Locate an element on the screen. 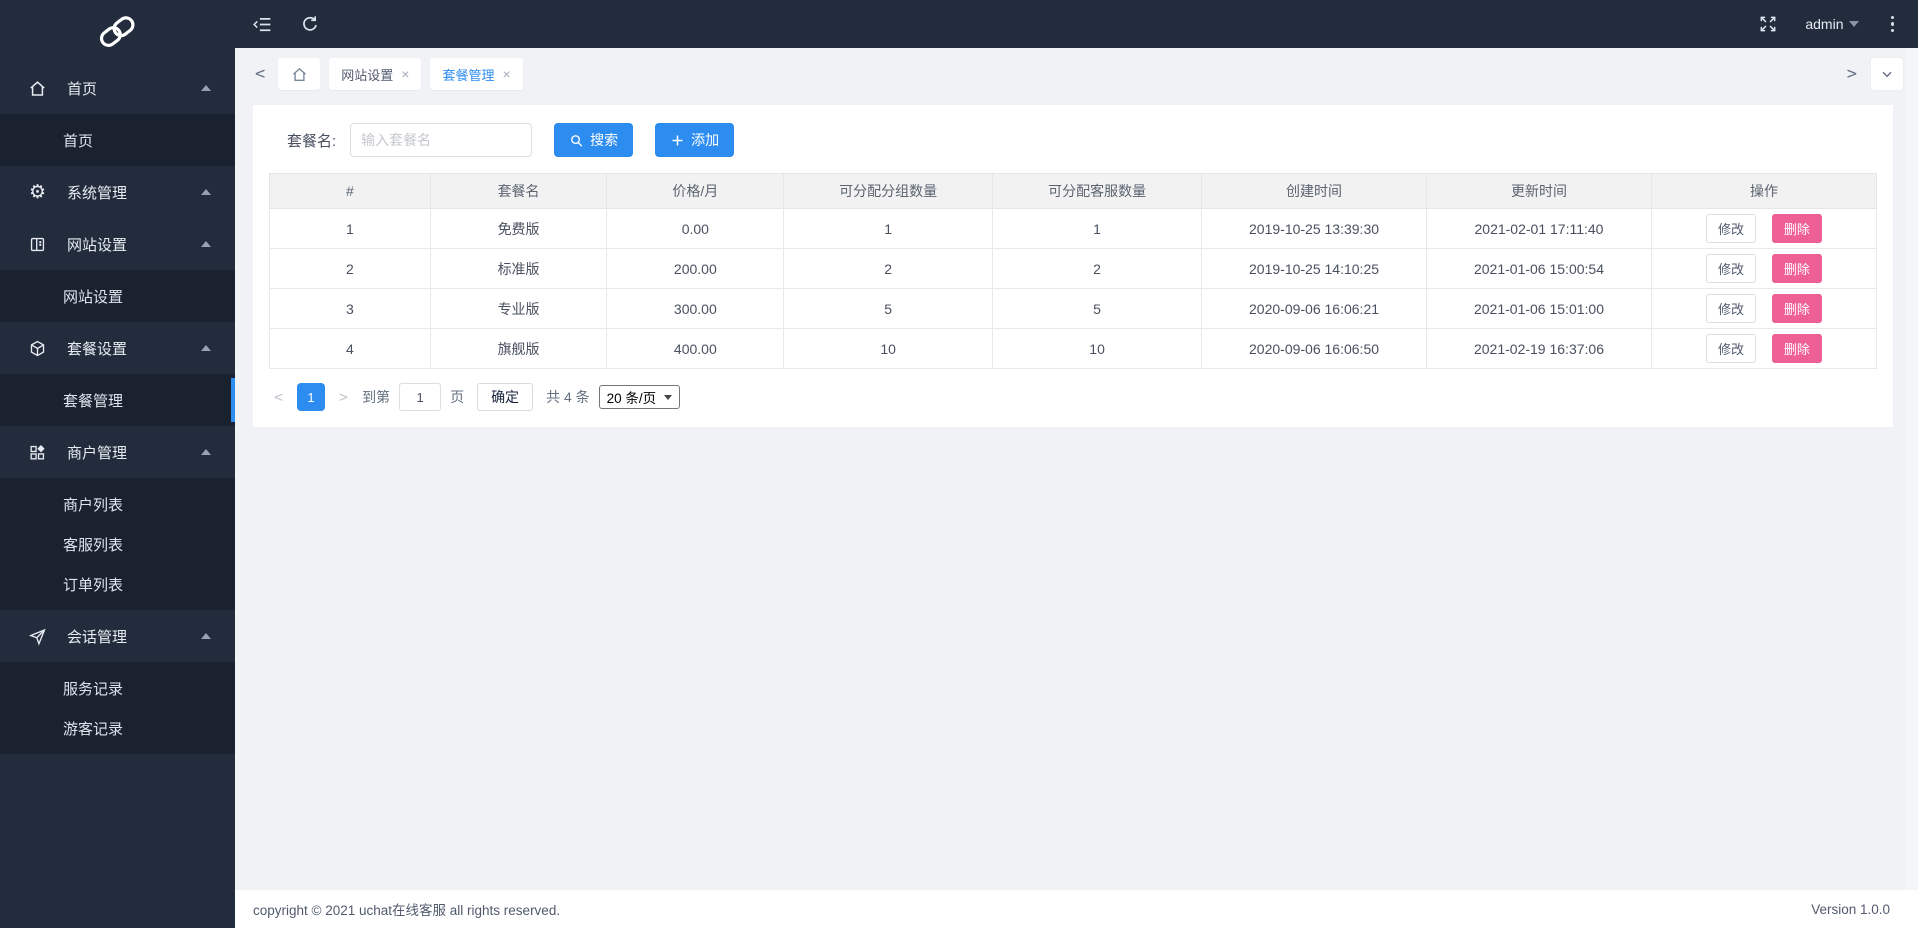 The height and width of the screenshot is (928, 1918). sidebar-item-label: 商户列表 is located at coordinates (93, 505).